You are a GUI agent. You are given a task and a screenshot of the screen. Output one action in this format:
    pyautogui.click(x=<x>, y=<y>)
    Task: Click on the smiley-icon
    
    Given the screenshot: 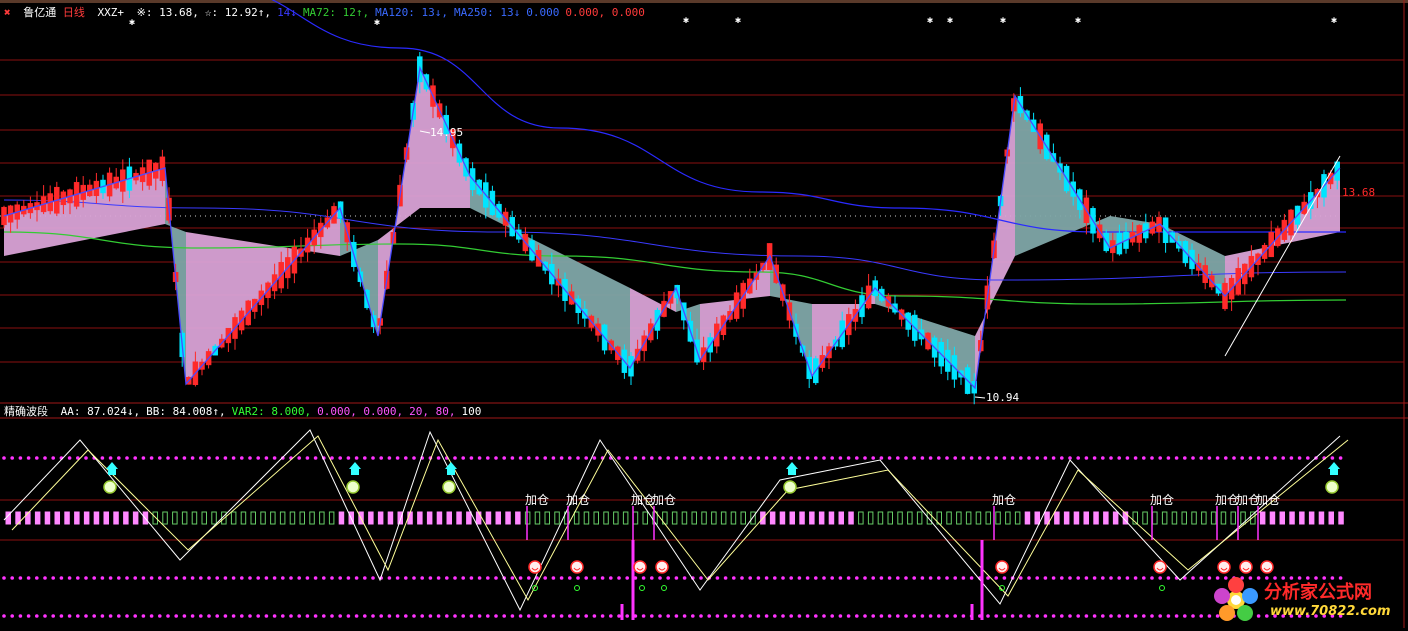 What is the action you would take?
    pyautogui.click(x=535, y=567)
    